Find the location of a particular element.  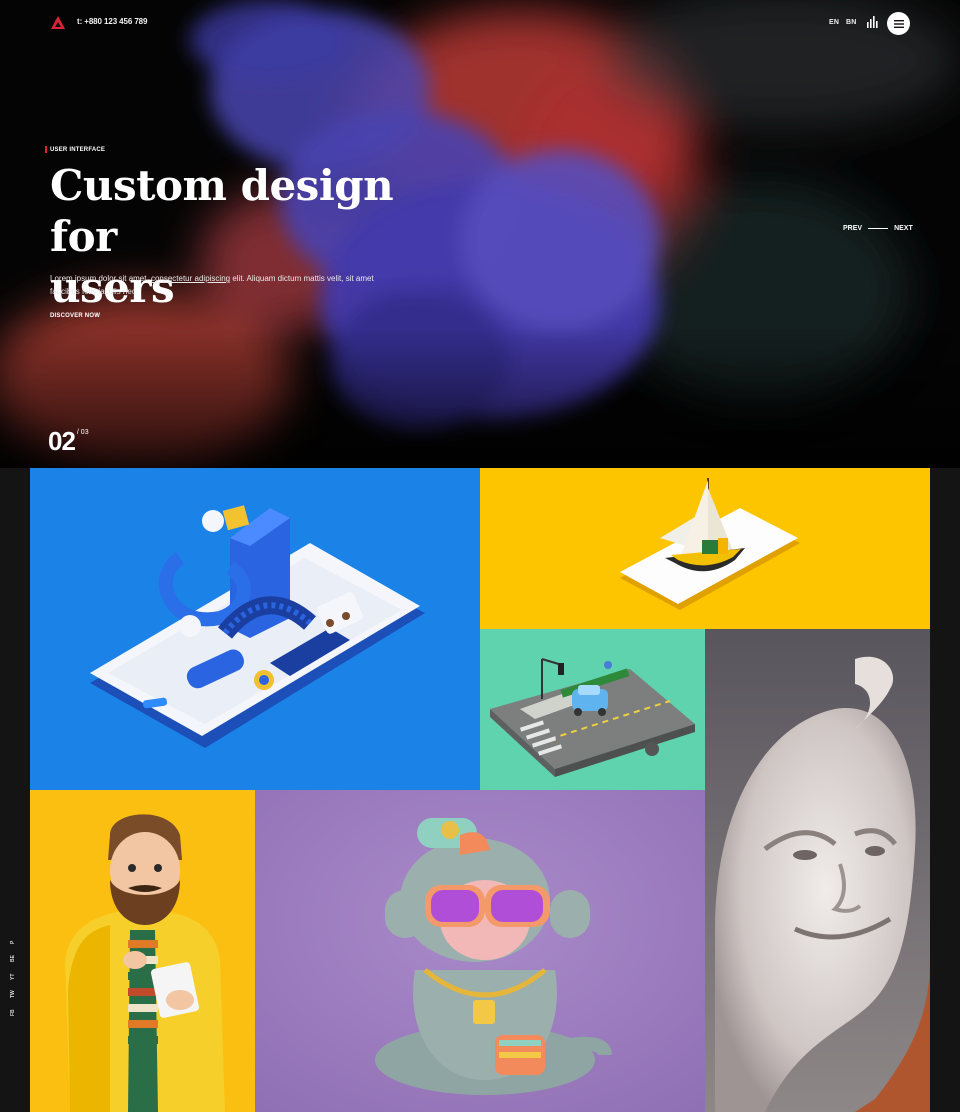

slide-category: USER INTERFACE is located at coordinates (75, 149).